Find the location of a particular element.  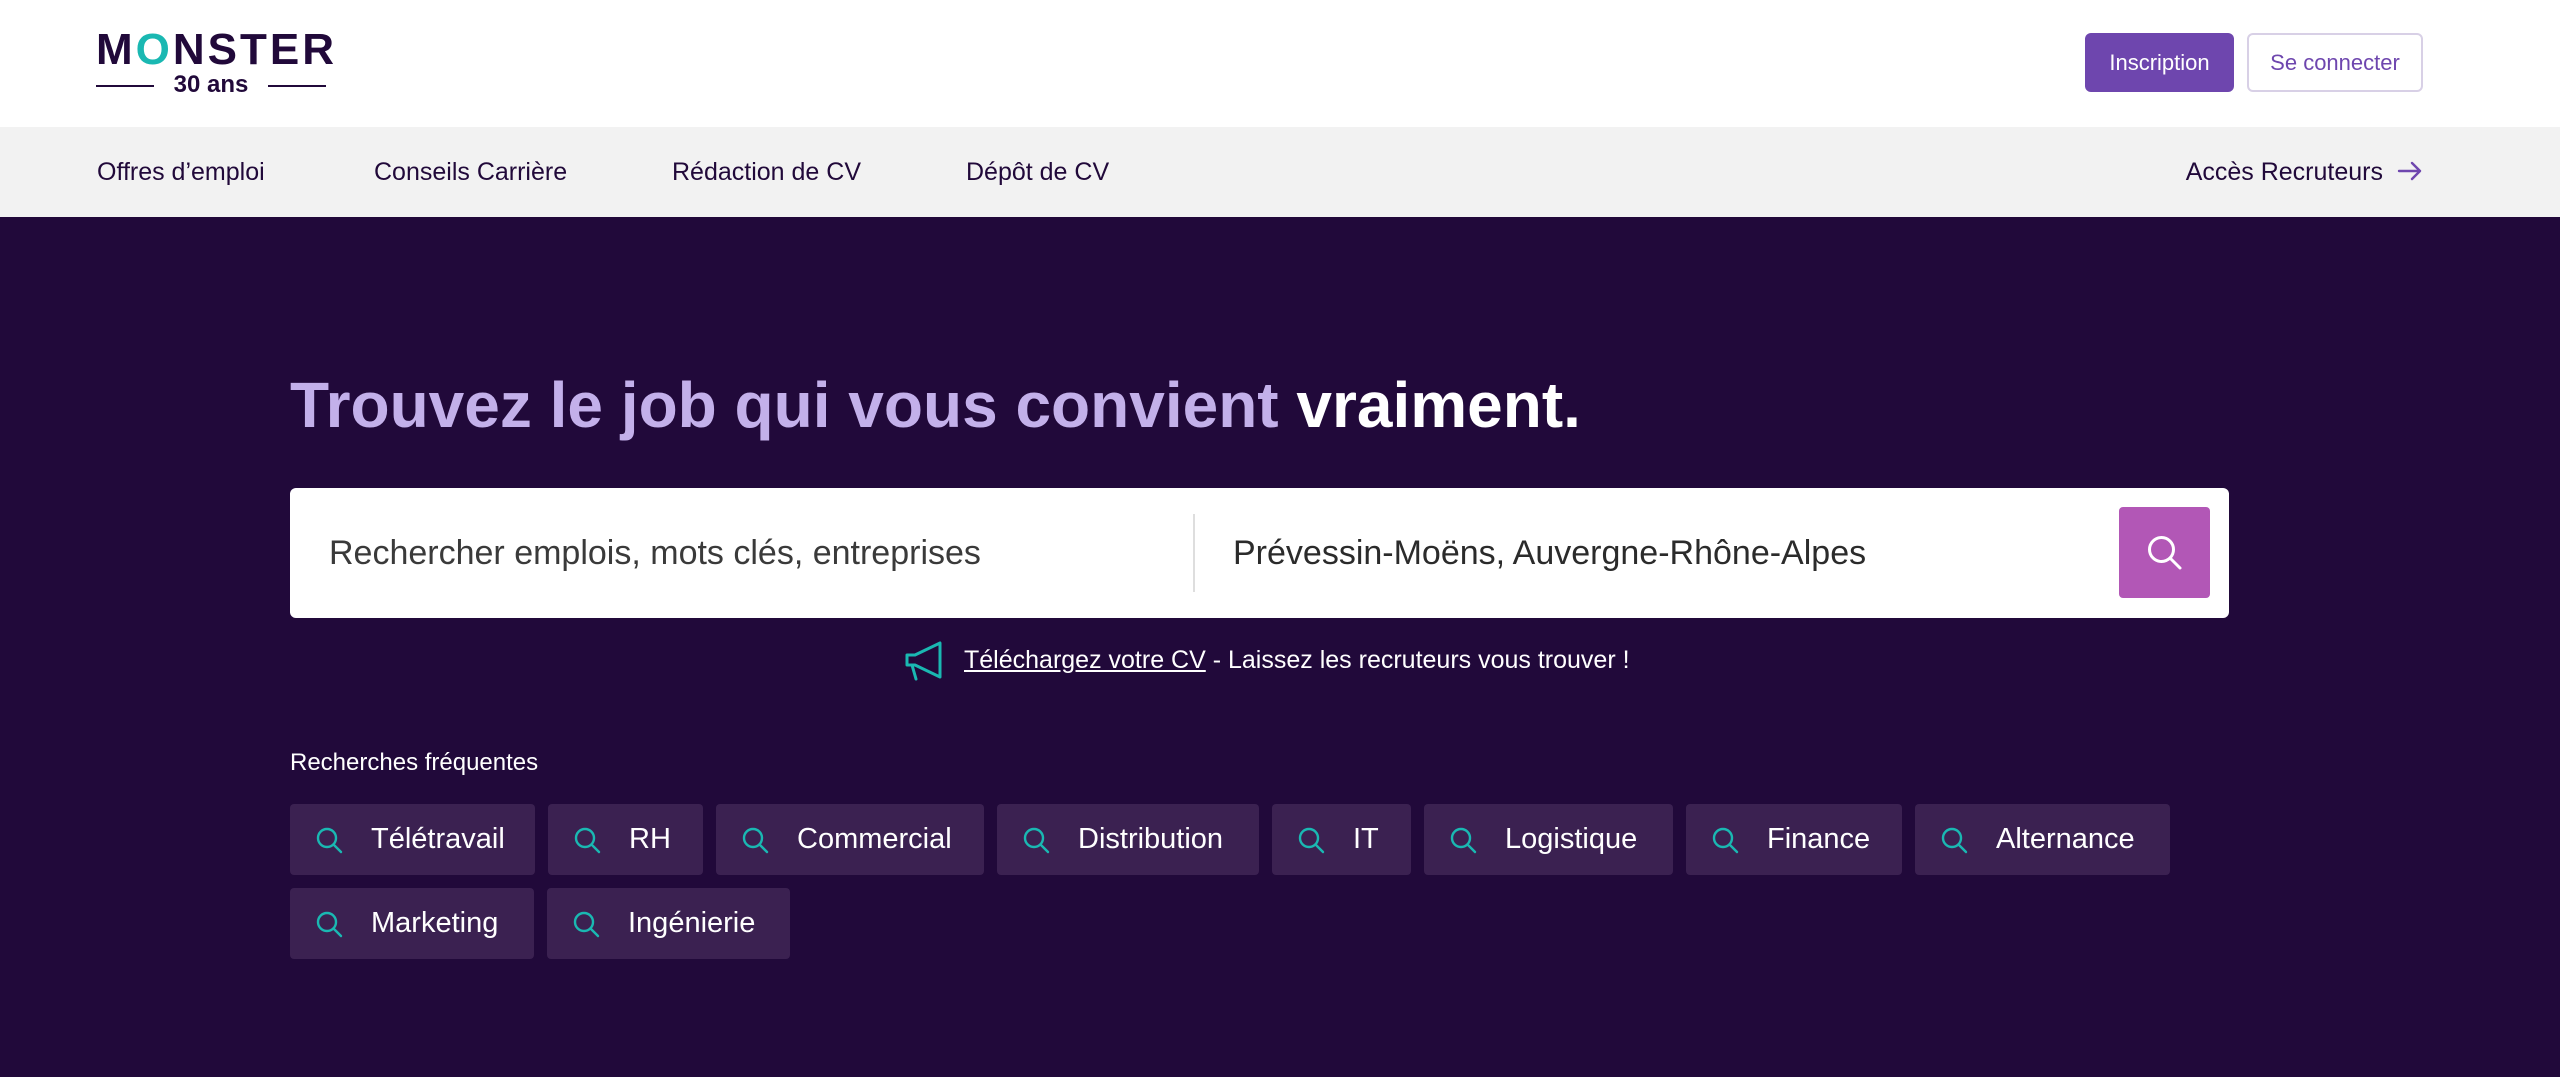

signup-button: Inscription is located at coordinates (2159, 62).